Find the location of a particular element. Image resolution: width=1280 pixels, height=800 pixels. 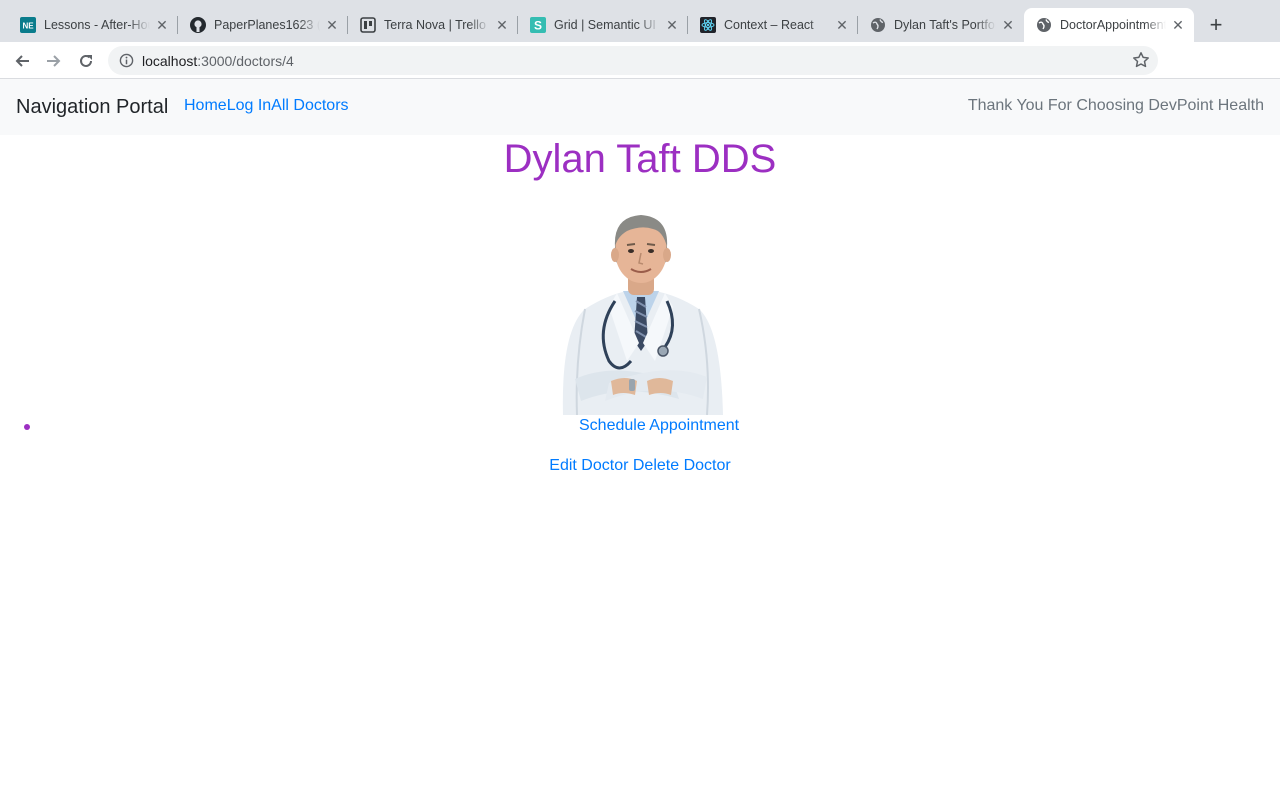

back-arrow-icon is located at coordinates (22, 61).